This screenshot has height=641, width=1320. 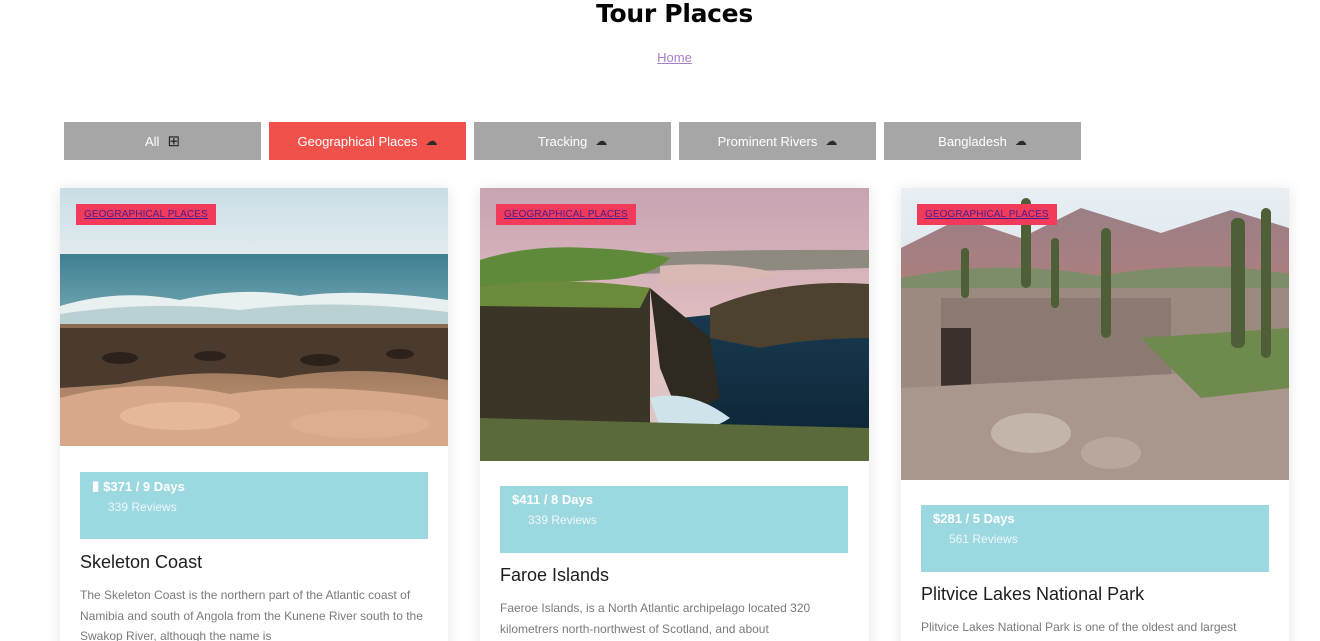 I want to click on review-count: 561 Reviews, so click(x=983, y=539).